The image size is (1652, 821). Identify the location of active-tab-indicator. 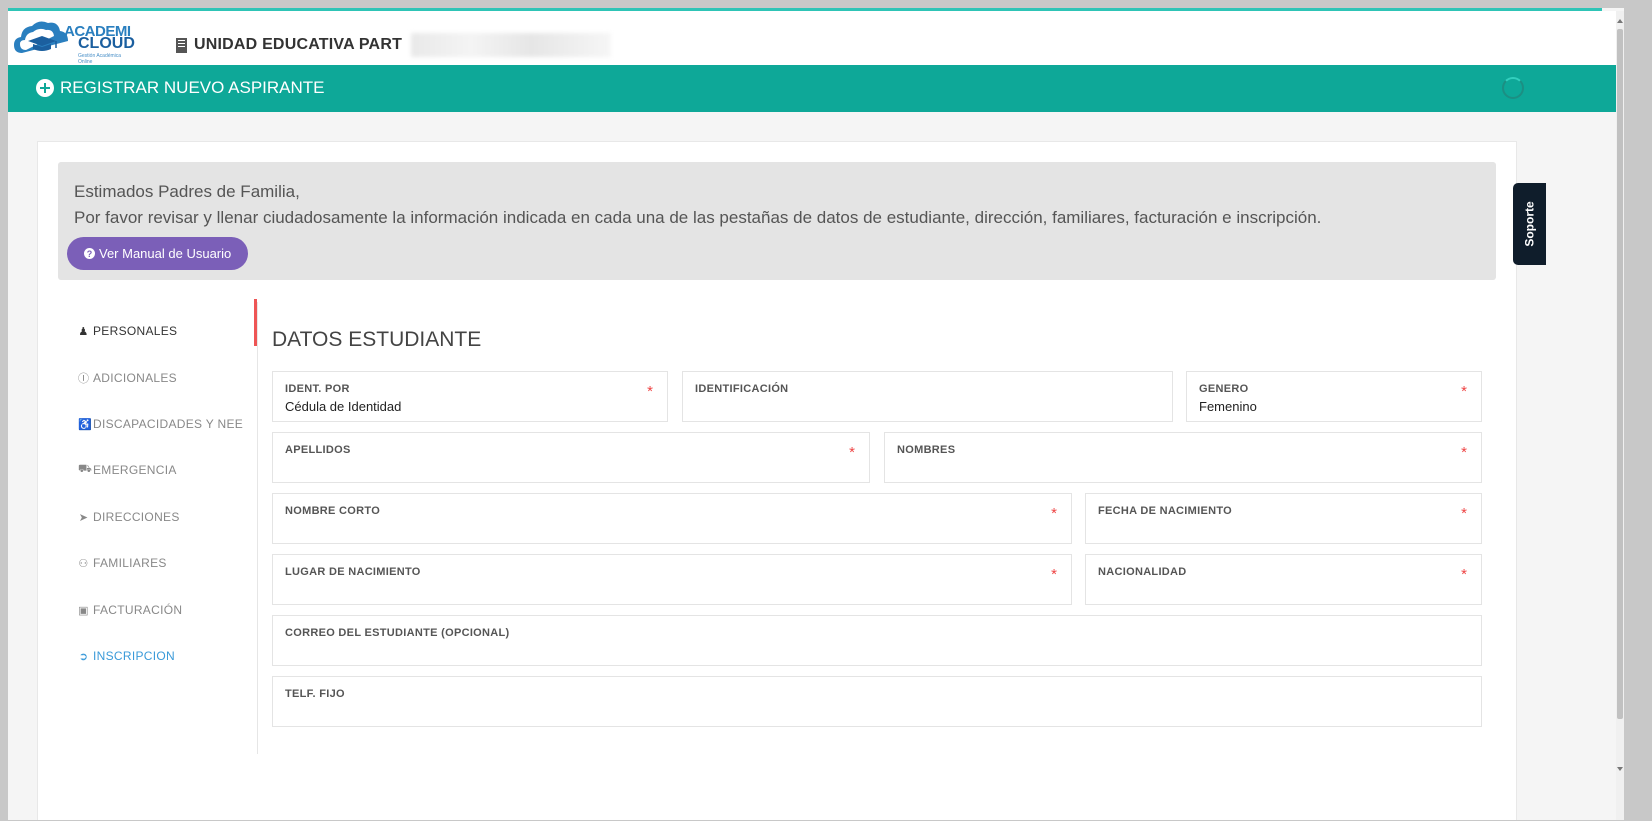
(255, 322).